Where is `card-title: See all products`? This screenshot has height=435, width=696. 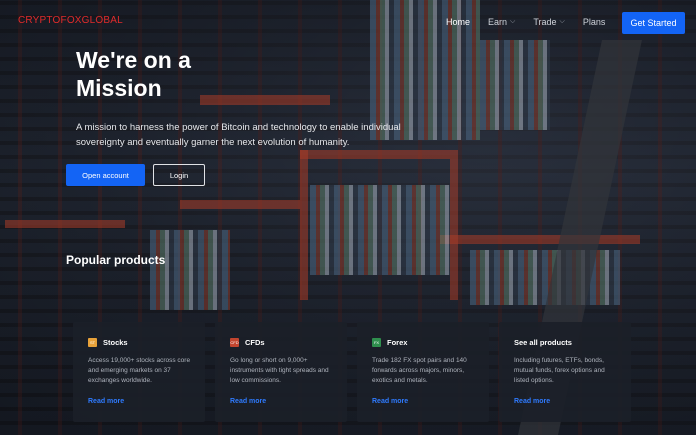
card-title: See all products is located at coordinates (543, 342).